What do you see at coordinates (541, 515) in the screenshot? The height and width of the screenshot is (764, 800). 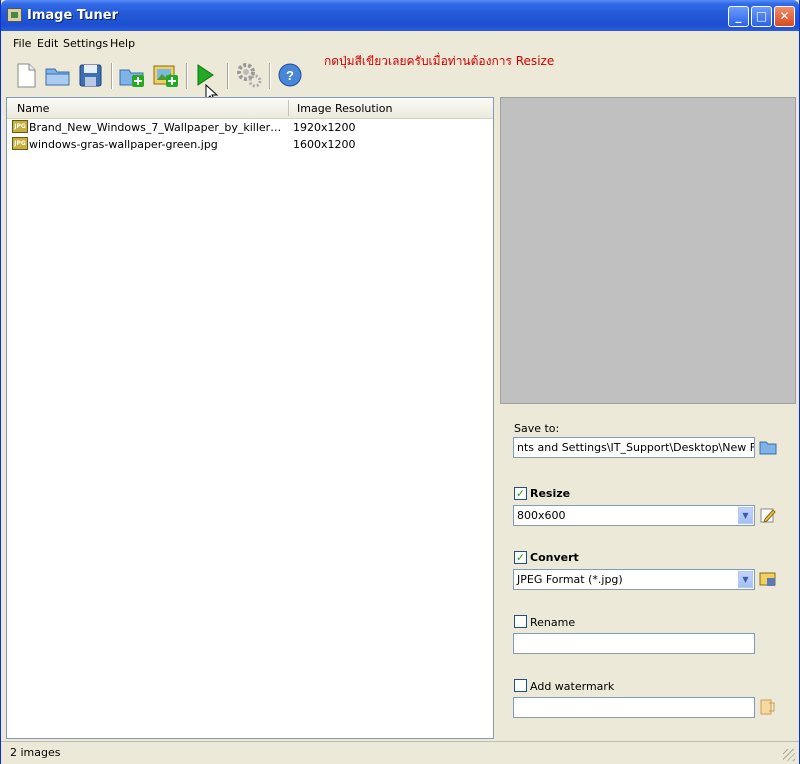 I see `resize-select-value: 800x600` at bounding box center [541, 515].